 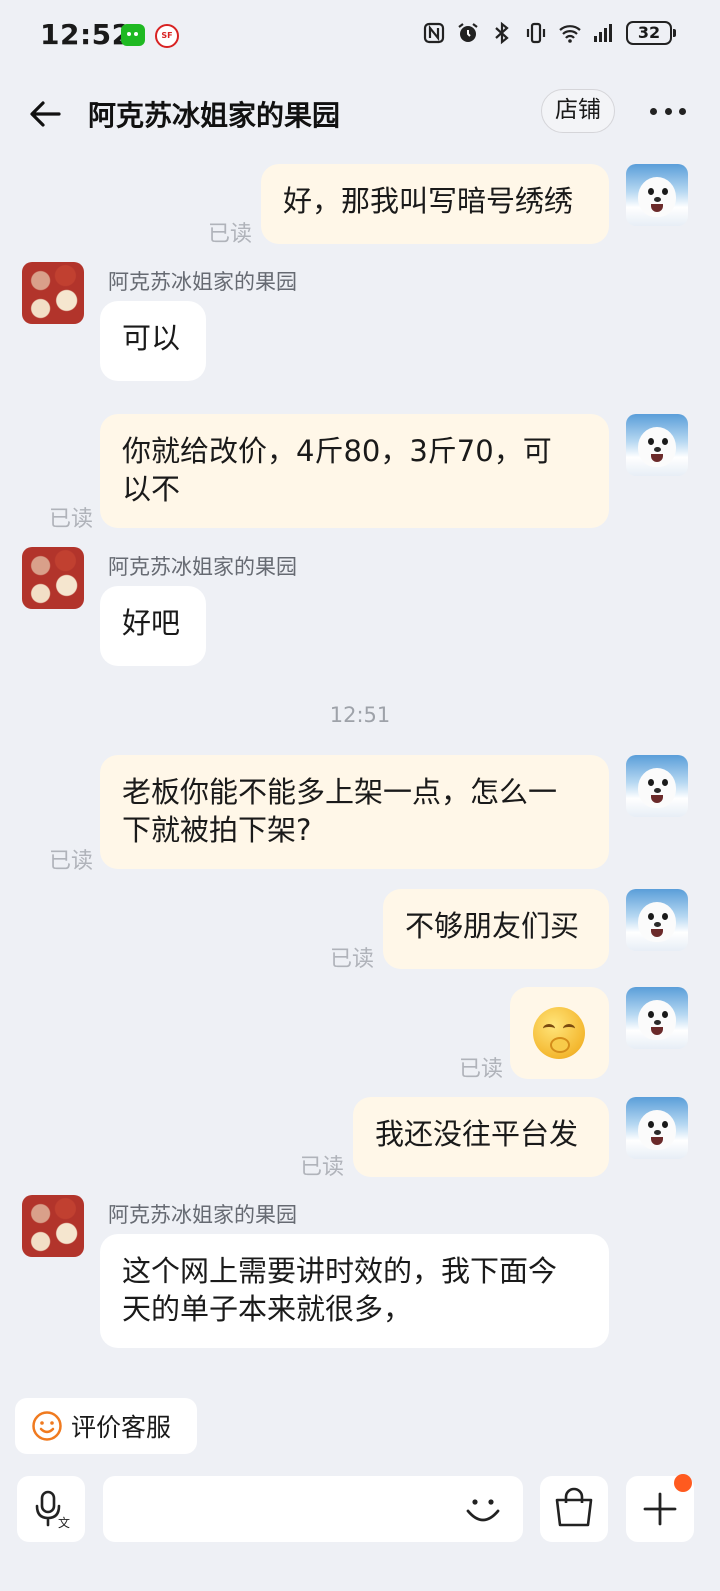 I want to click on shop-button: 店铺, so click(x=578, y=111).